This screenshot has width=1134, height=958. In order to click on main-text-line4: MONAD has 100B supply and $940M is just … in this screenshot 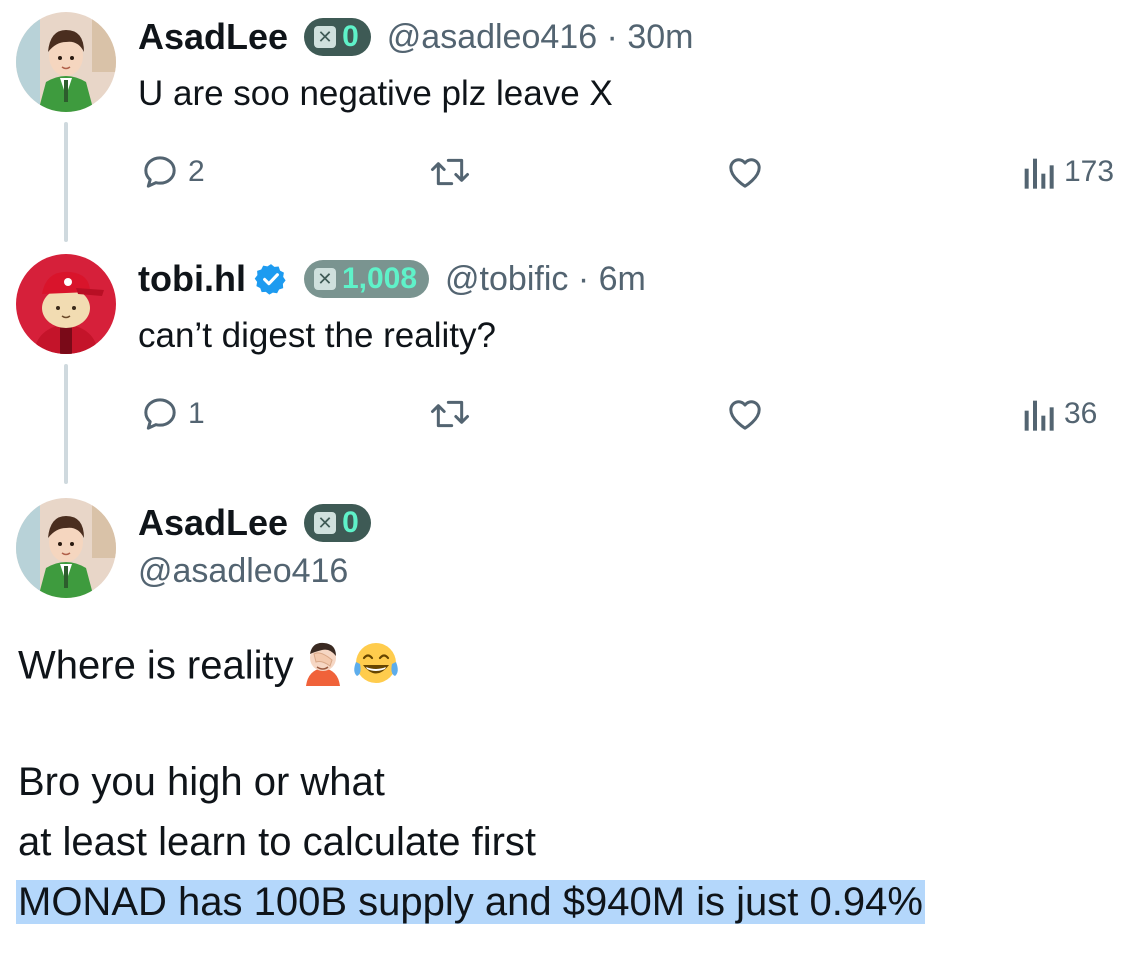, I will do `click(470, 902)`.